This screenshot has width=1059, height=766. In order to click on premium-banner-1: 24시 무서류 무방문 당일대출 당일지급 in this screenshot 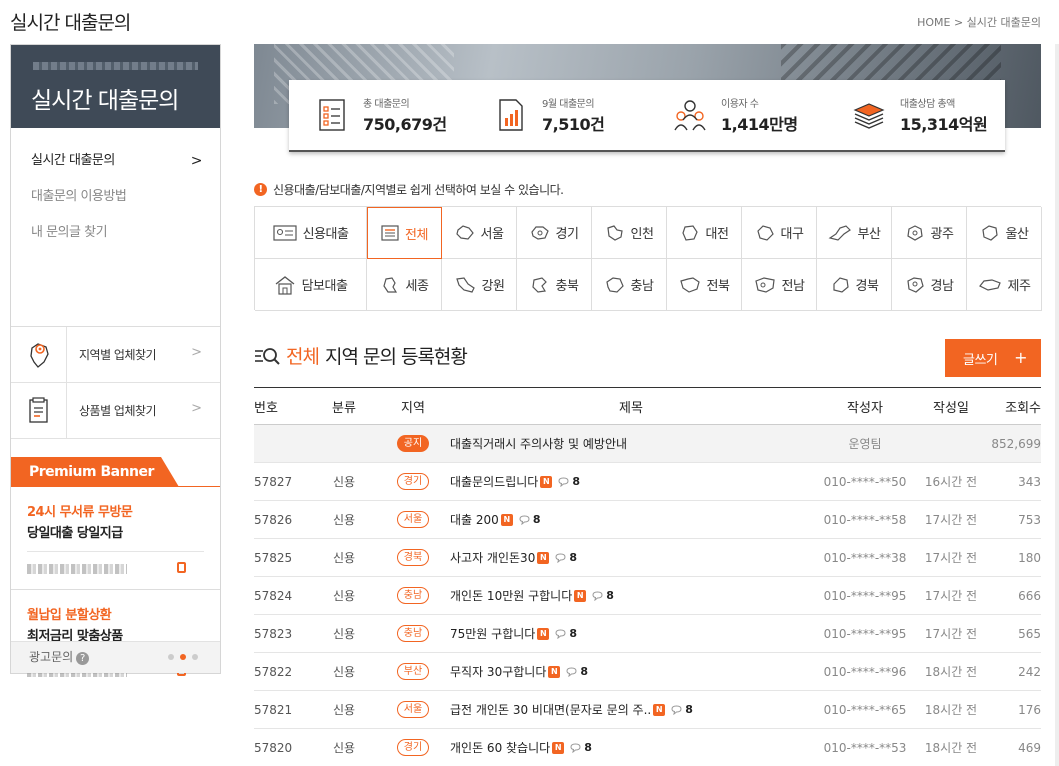, I will do `click(115, 535)`.